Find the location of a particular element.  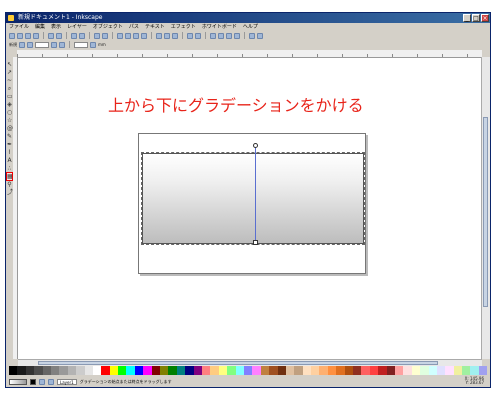

tweak-tool-icon: ~ is located at coordinates (9, 80).